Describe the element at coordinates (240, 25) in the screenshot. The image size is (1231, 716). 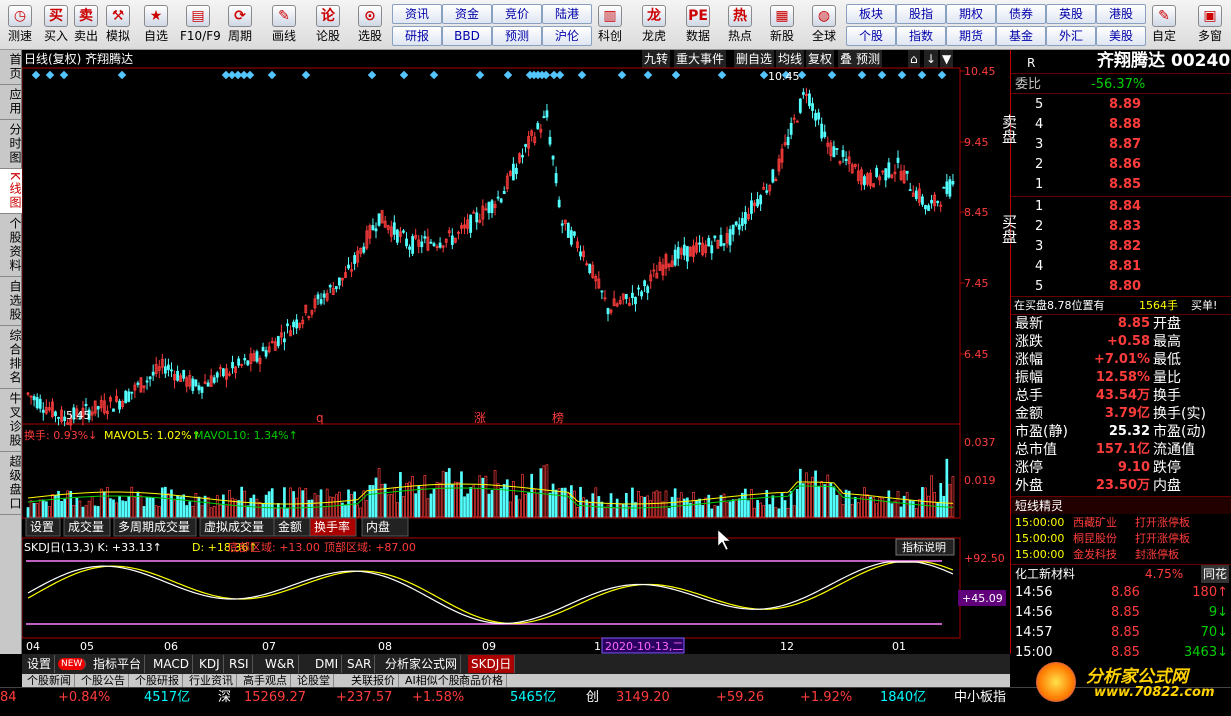
I see `period-button: ⟳ 周期` at that location.